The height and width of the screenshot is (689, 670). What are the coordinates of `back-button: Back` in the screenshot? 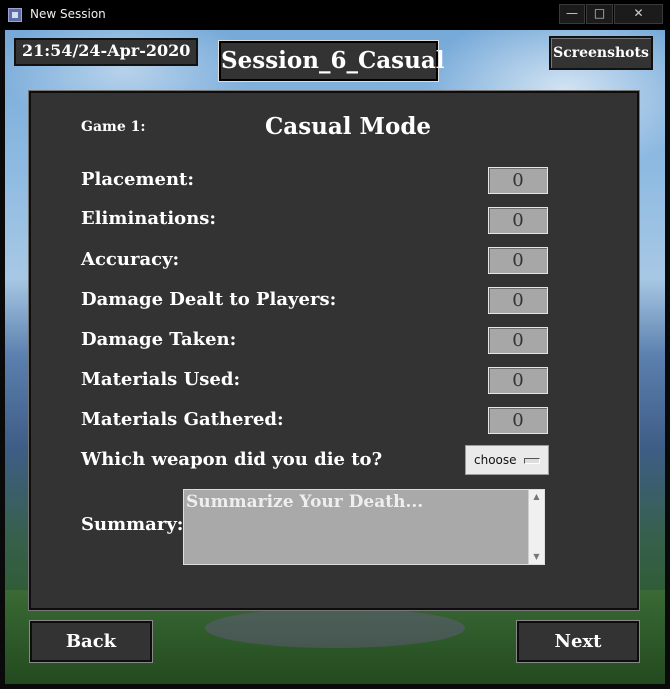 It's located at (91, 641).